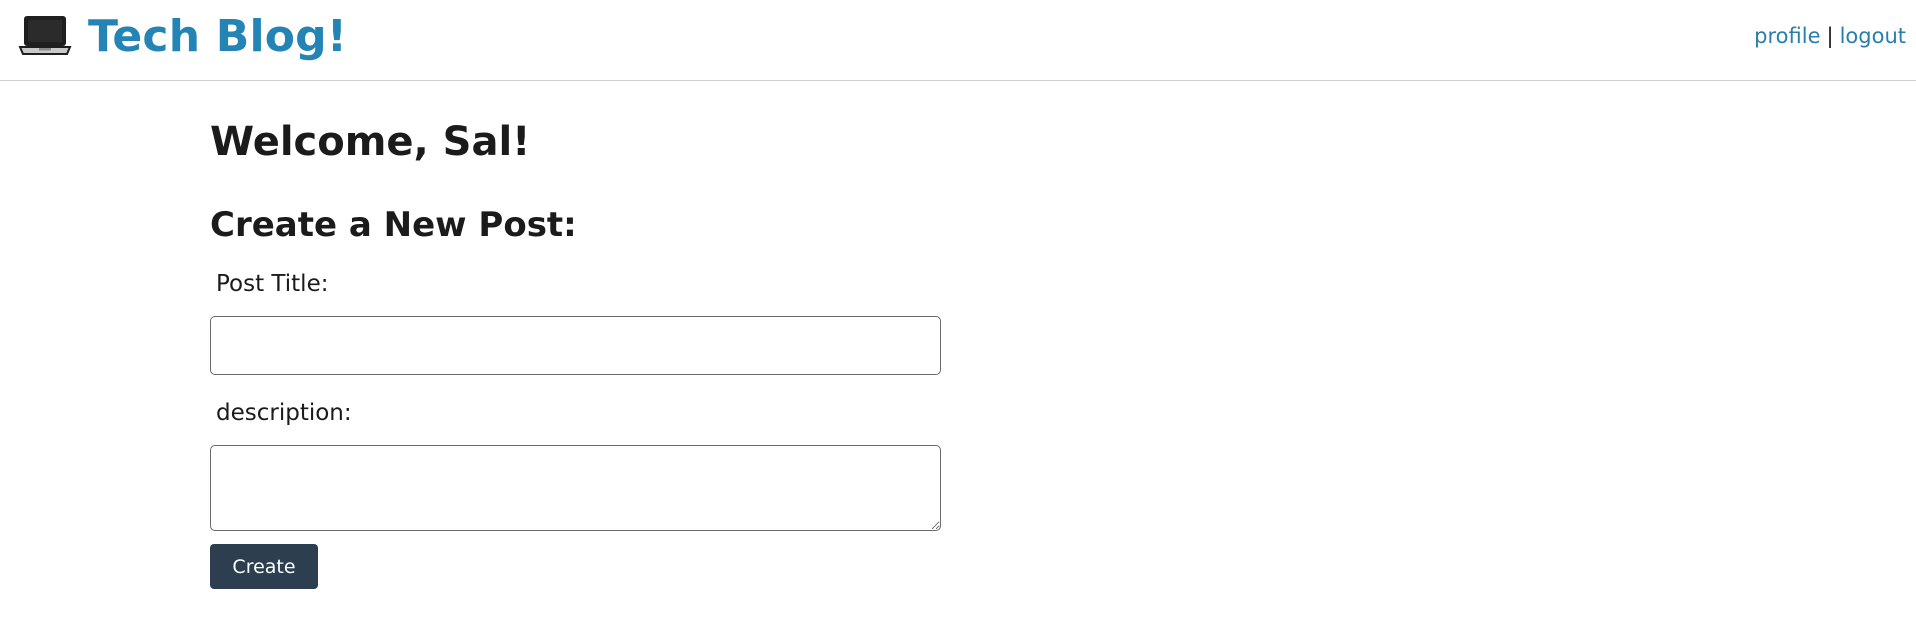  What do you see at coordinates (284, 413) in the screenshot?
I see `description-label: description:` at bounding box center [284, 413].